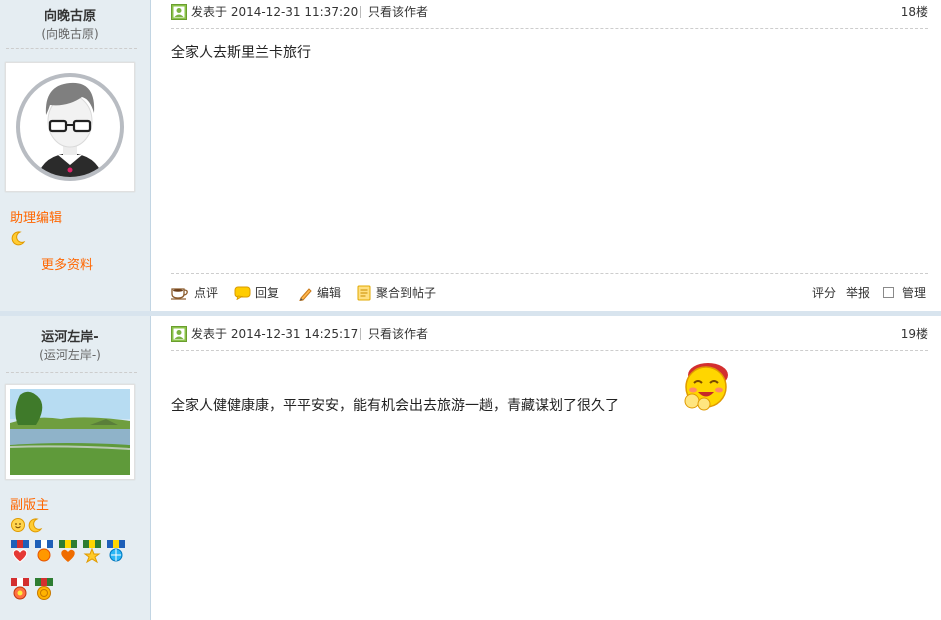 The height and width of the screenshot is (620, 941). Describe the element at coordinates (206, 293) in the screenshot. I see `comment-label: 点评` at that location.